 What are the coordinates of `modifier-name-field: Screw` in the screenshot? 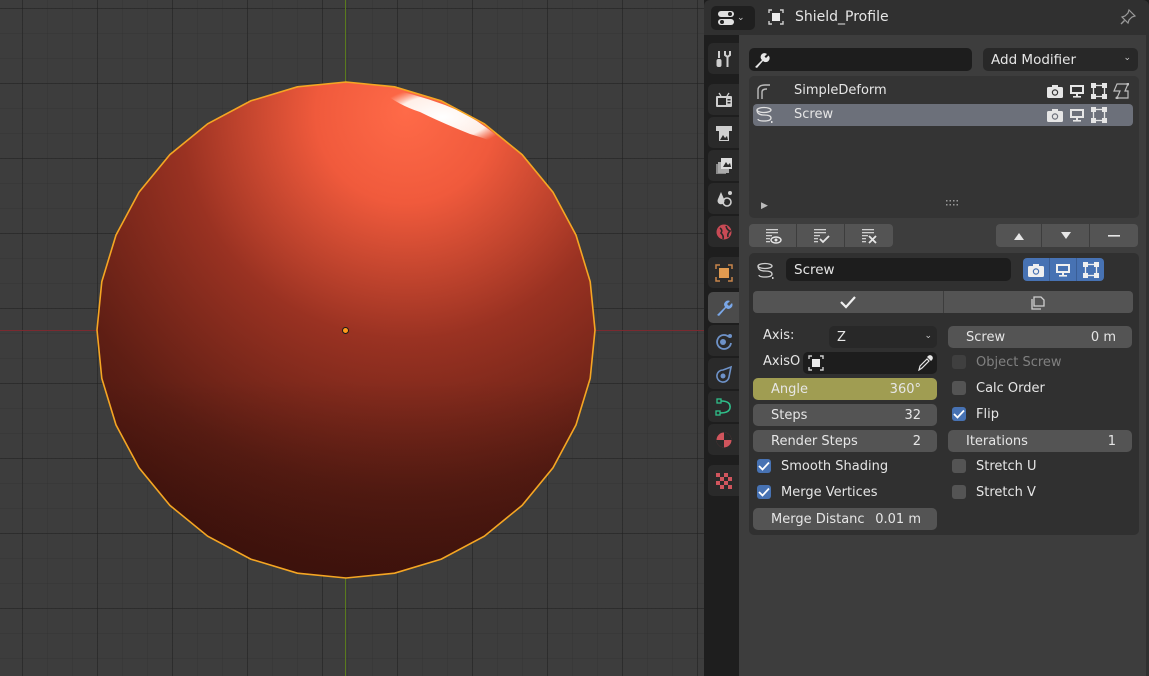 It's located at (898, 269).